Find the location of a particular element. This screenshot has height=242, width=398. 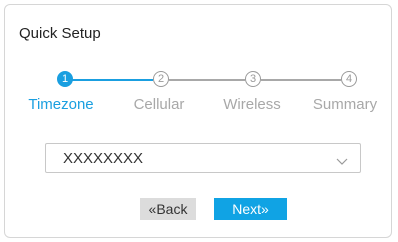

step-number-cellular: 2 is located at coordinates (161, 79).